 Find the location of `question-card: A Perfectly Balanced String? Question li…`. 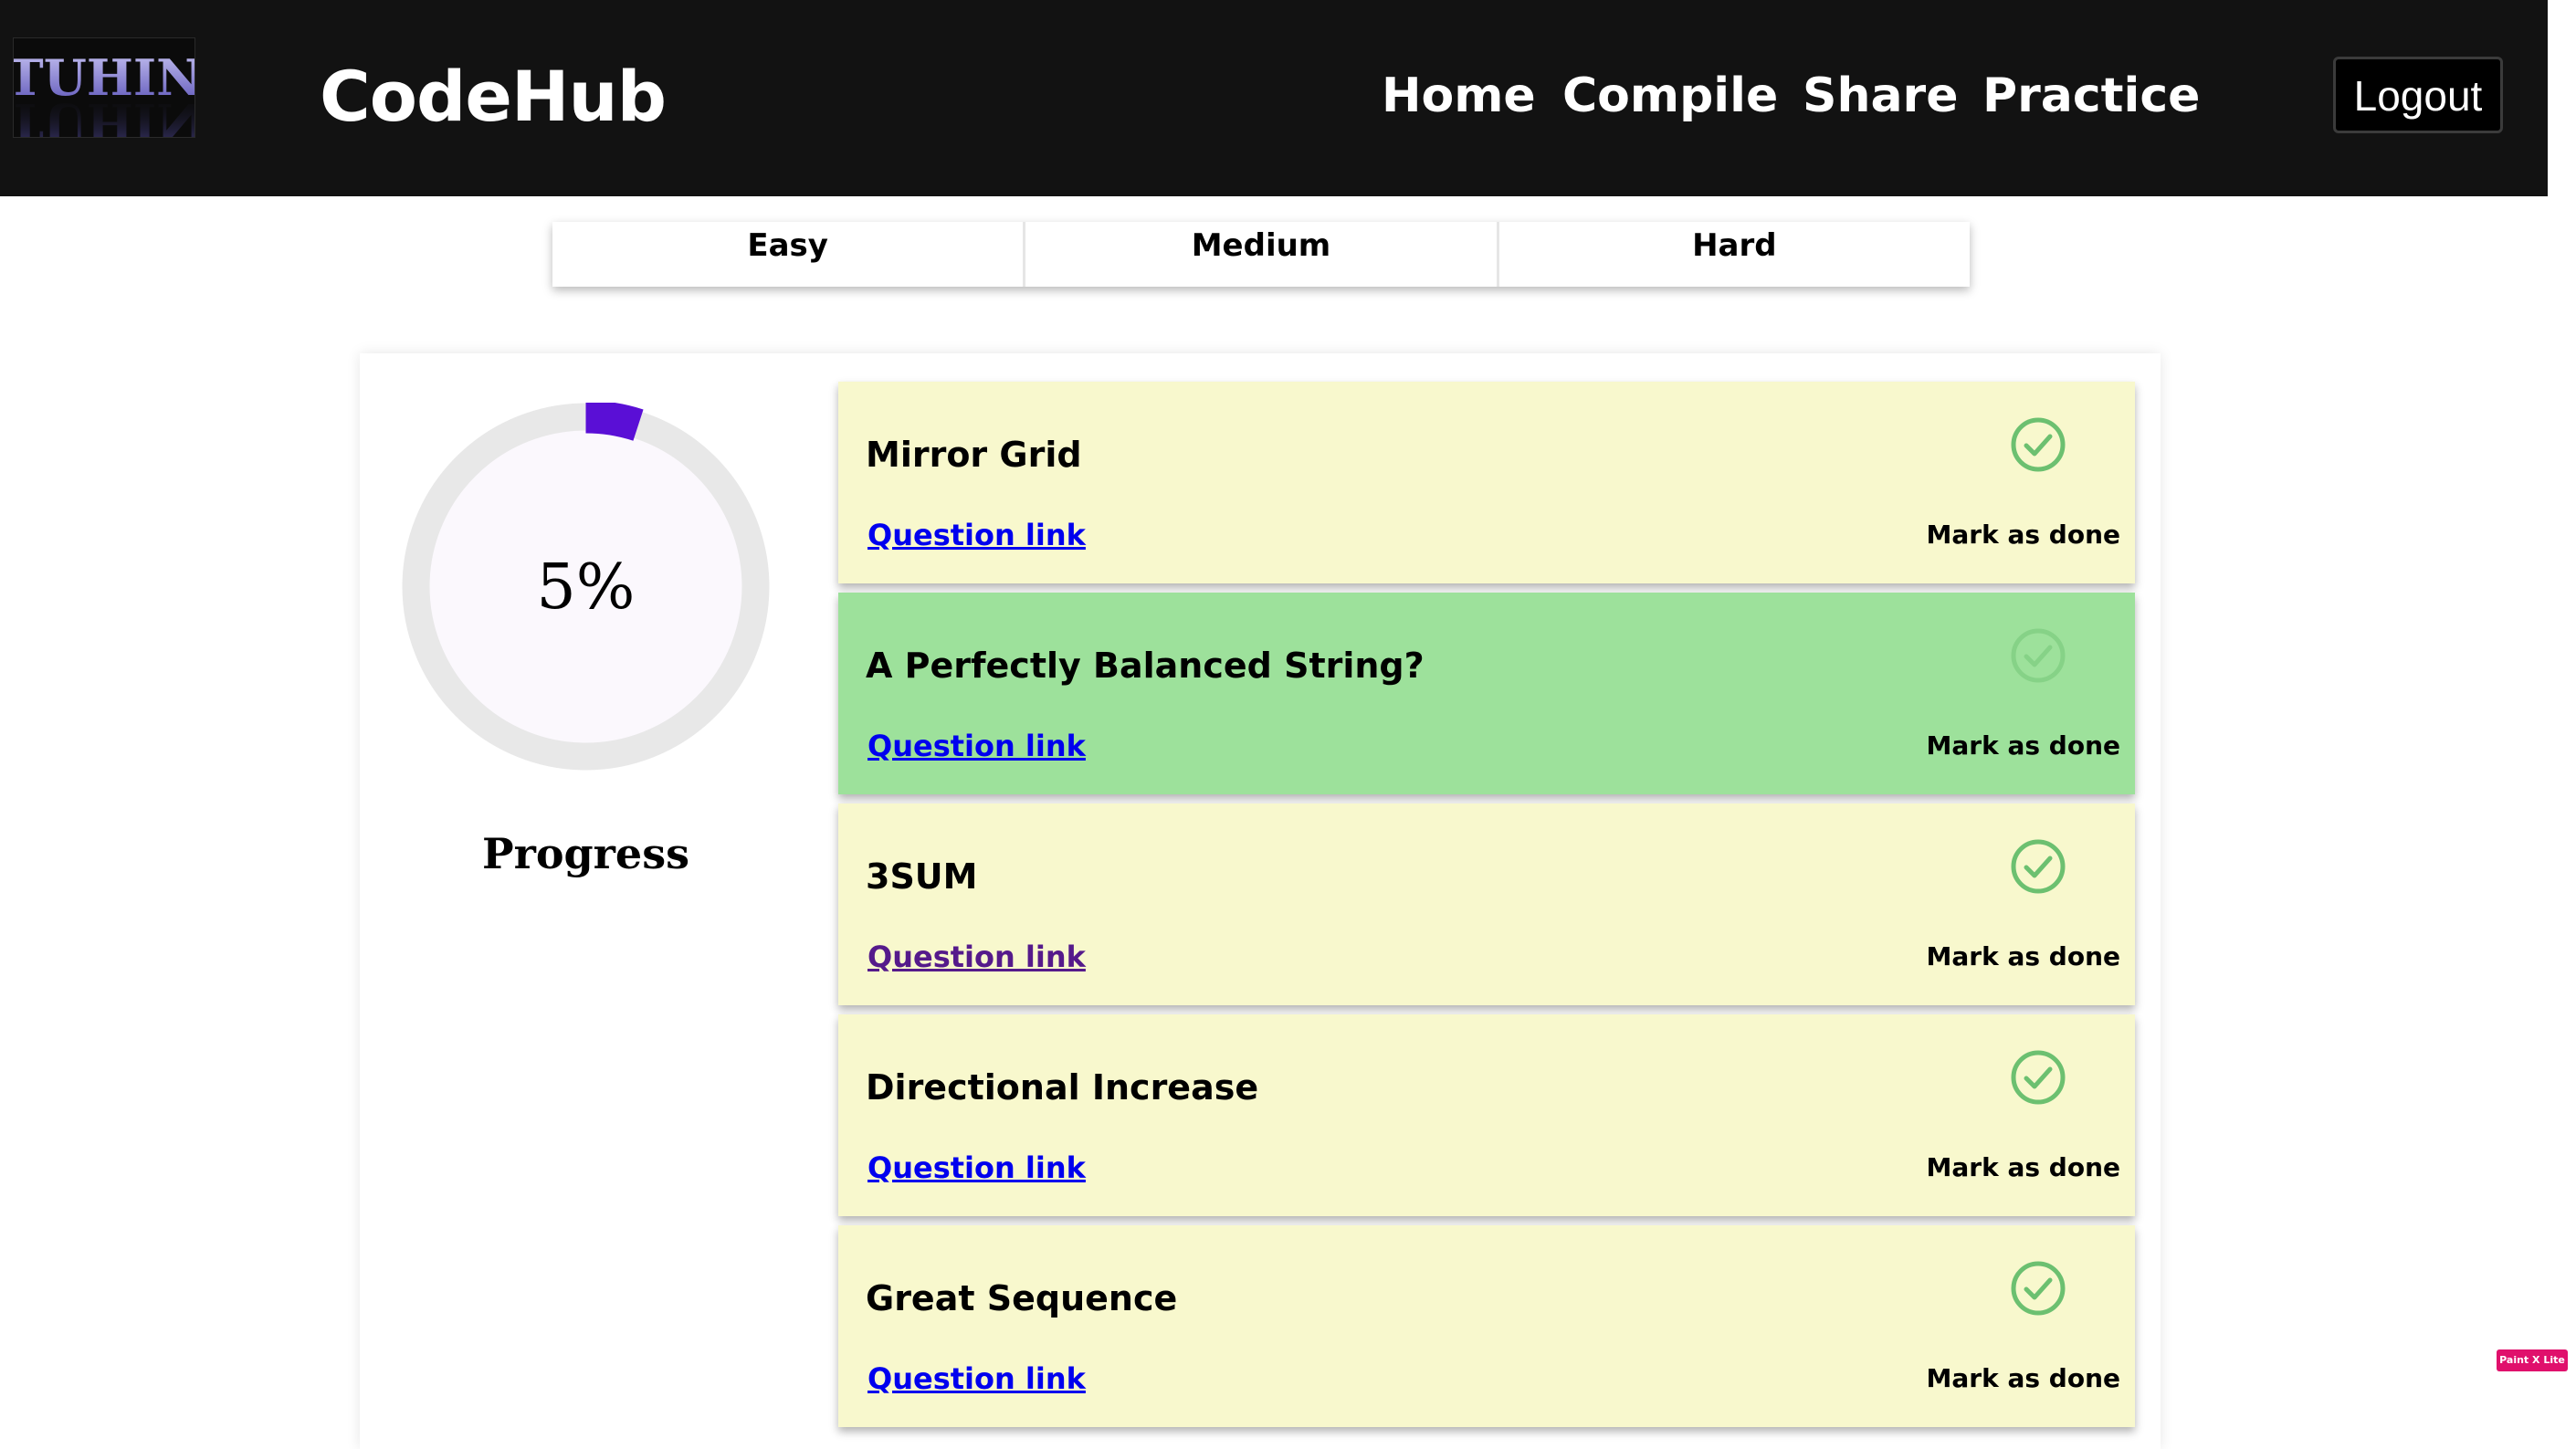

question-card: A Perfectly Balanced String? Question li… is located at coordinates (1486, 693).